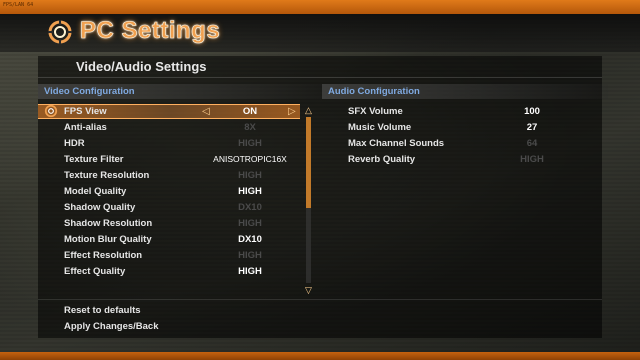  I want to click on title-divider, so click(320, 77).